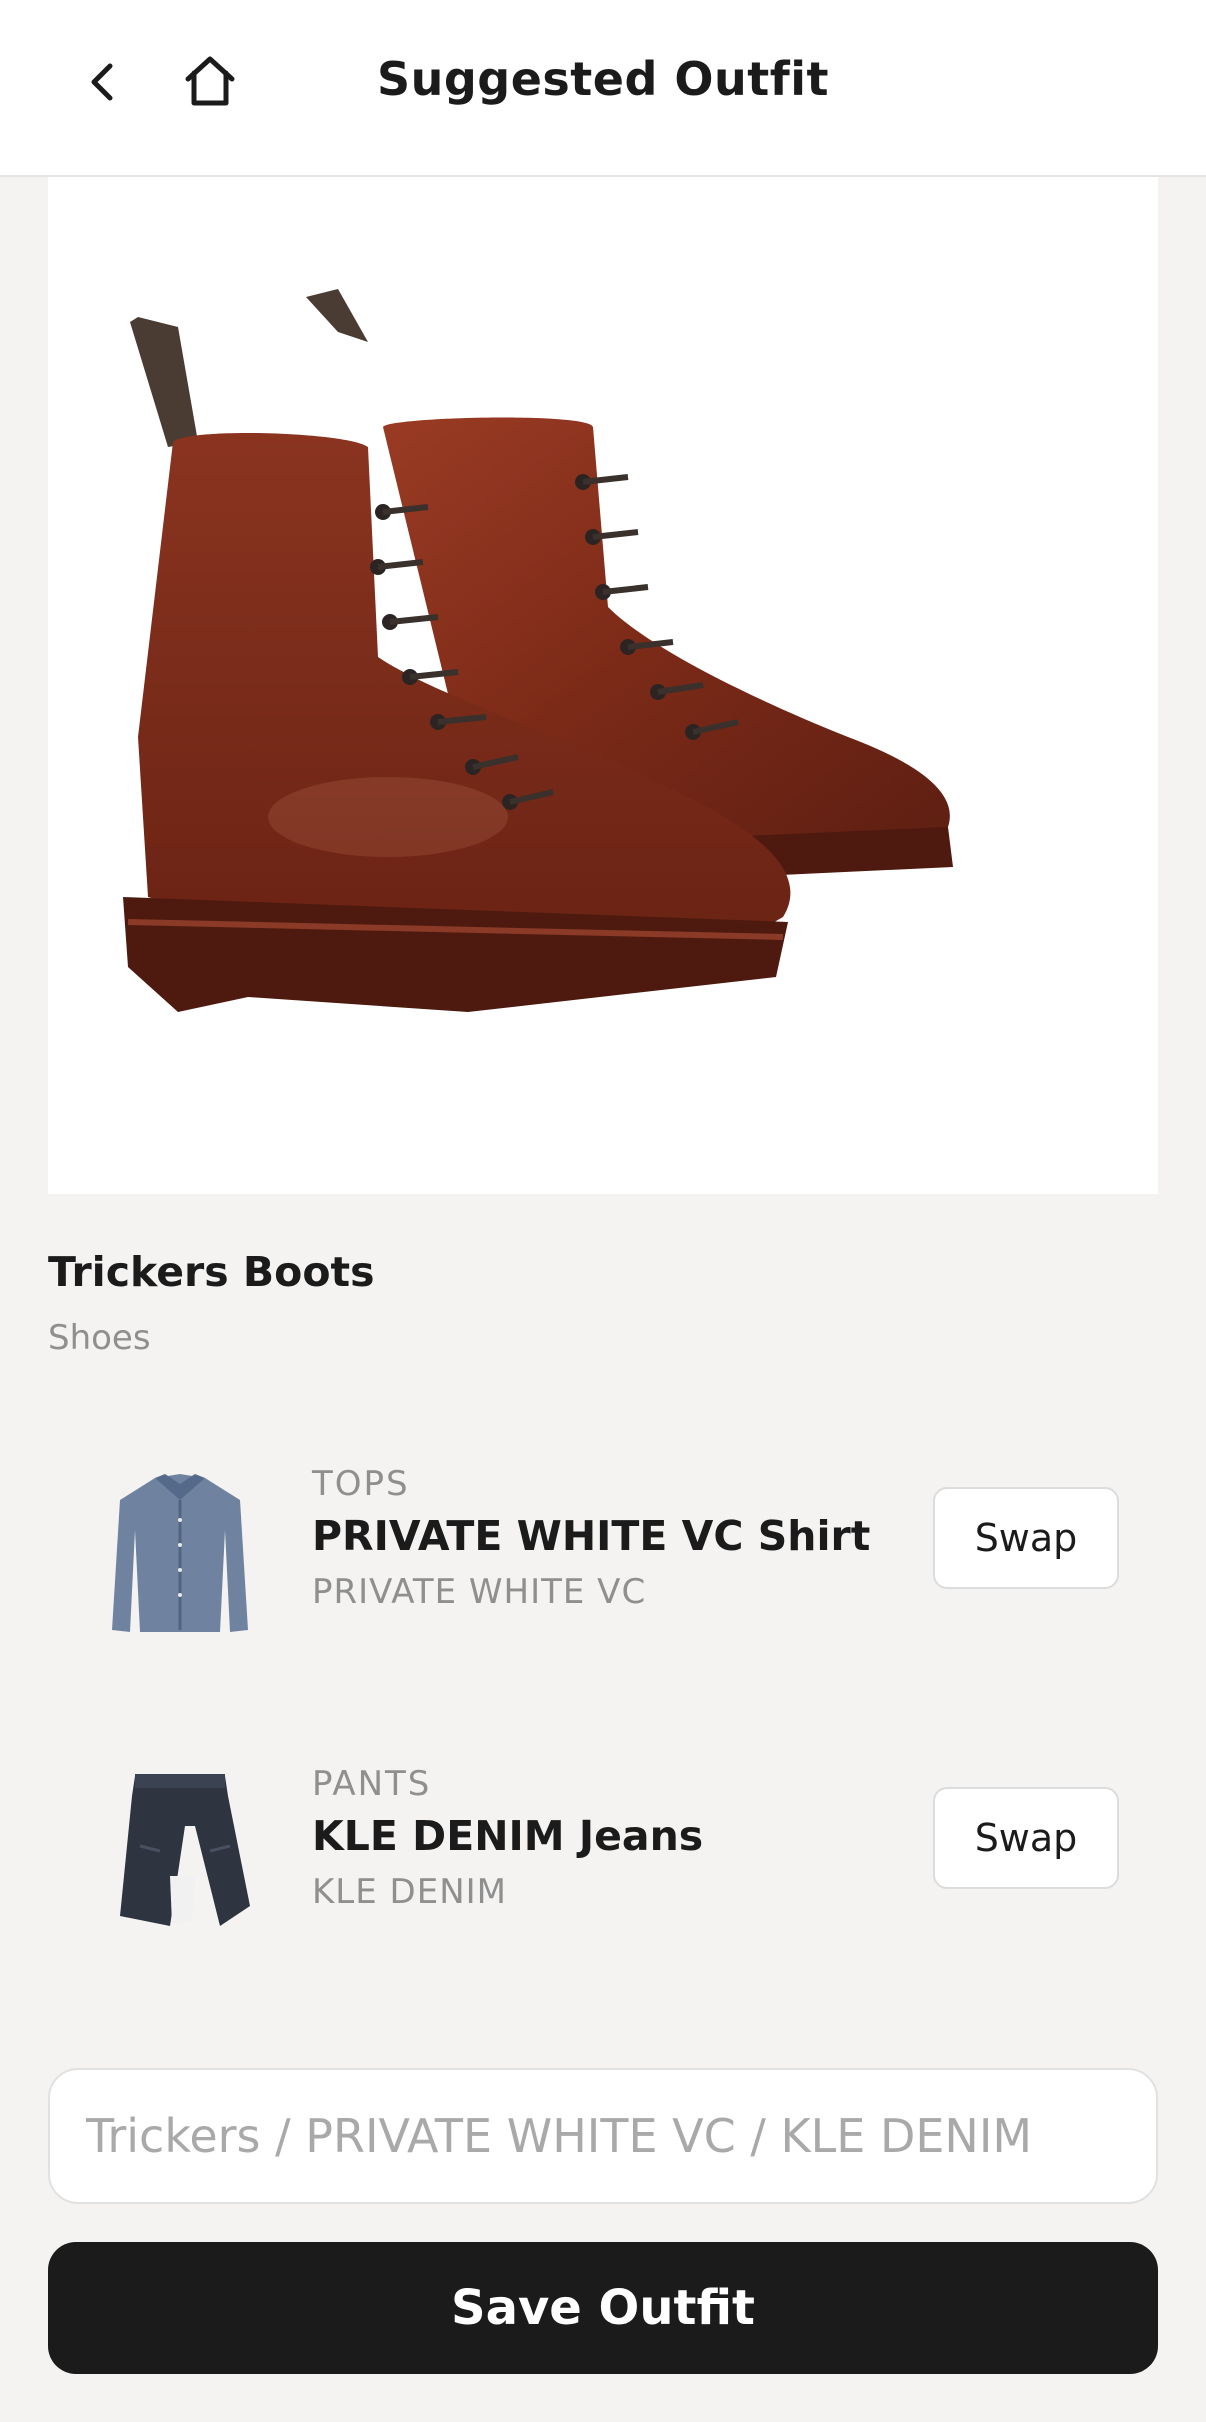 Image resolution: width=1206 pixels, height=2422 pixels. I want to click on outfit-name-input, so click(603, 2136).